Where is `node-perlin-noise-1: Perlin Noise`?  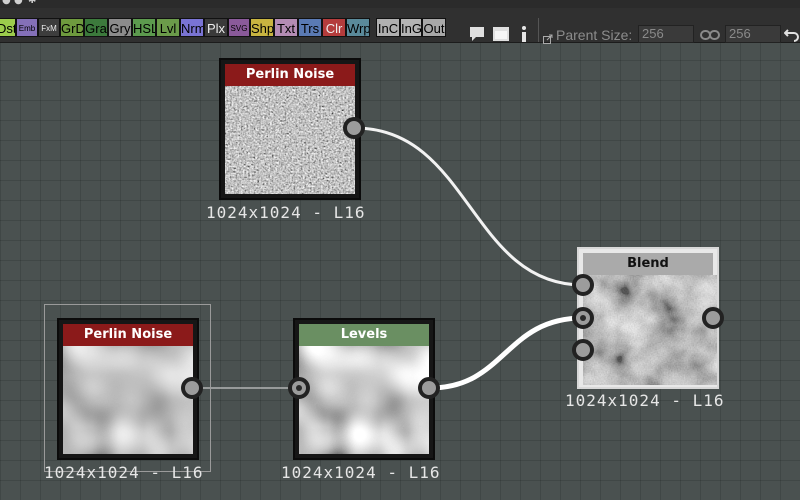 node-perlin-noise-1: Perlin Noise is located at coordinates (290, 129).